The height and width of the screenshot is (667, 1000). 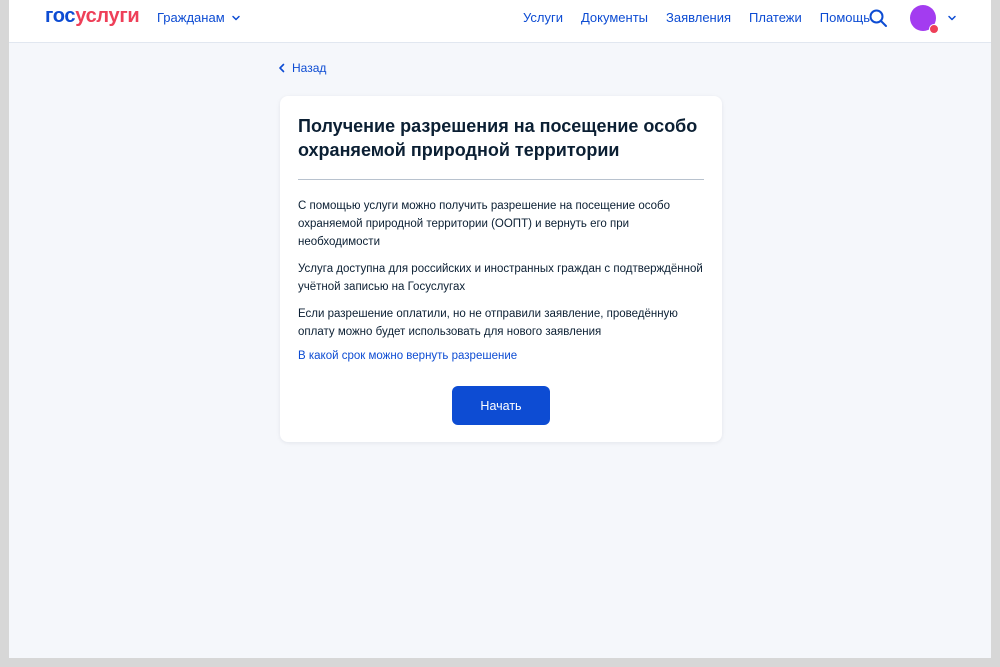 I want to click on profile-menu, so click(x=938, y=19).